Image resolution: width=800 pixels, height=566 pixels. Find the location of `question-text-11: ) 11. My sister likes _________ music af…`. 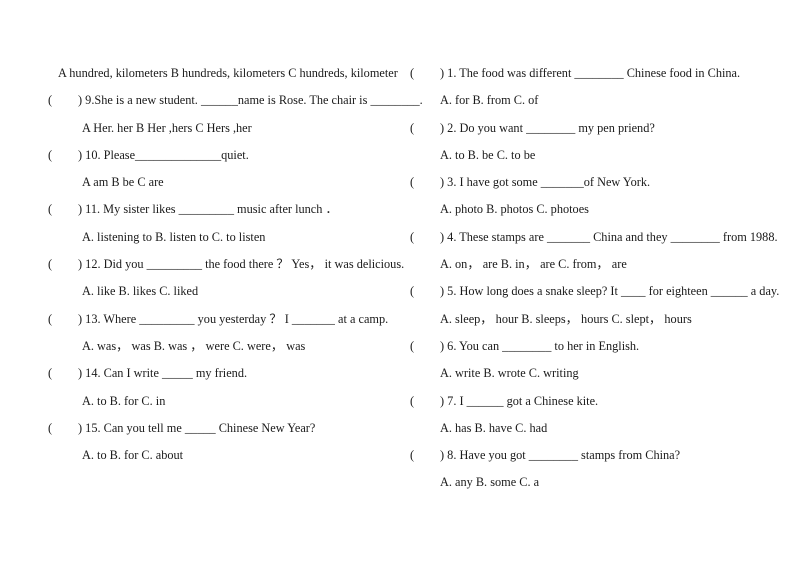

question-text-11: ) 11. My sister likes _________ music af… is located at coordinates (208, 209).